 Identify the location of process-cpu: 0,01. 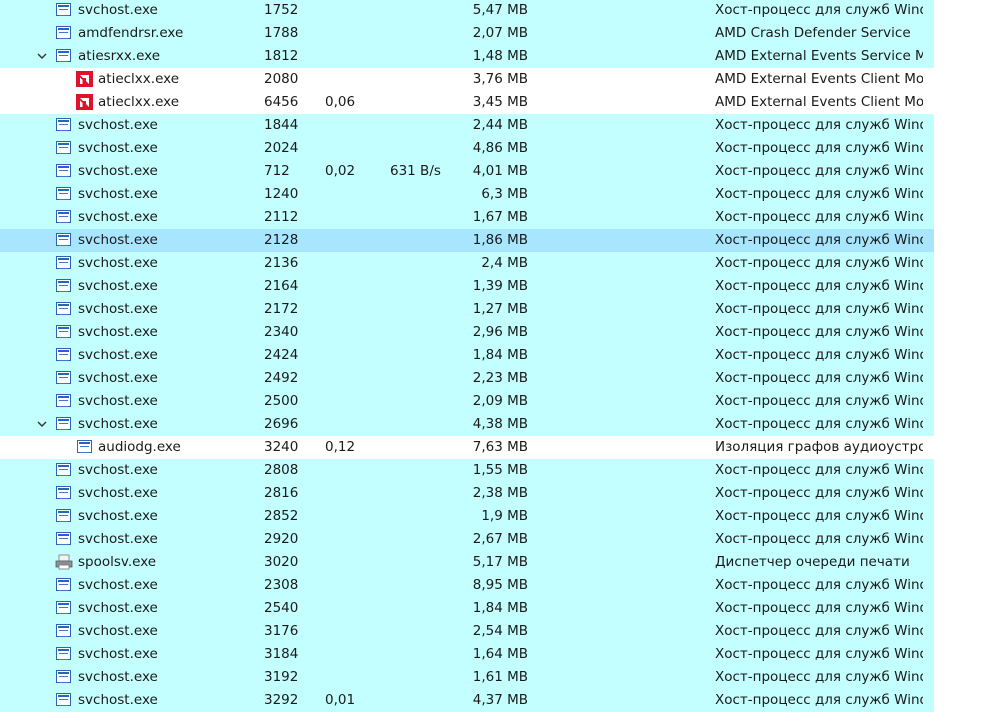
(340, 700).